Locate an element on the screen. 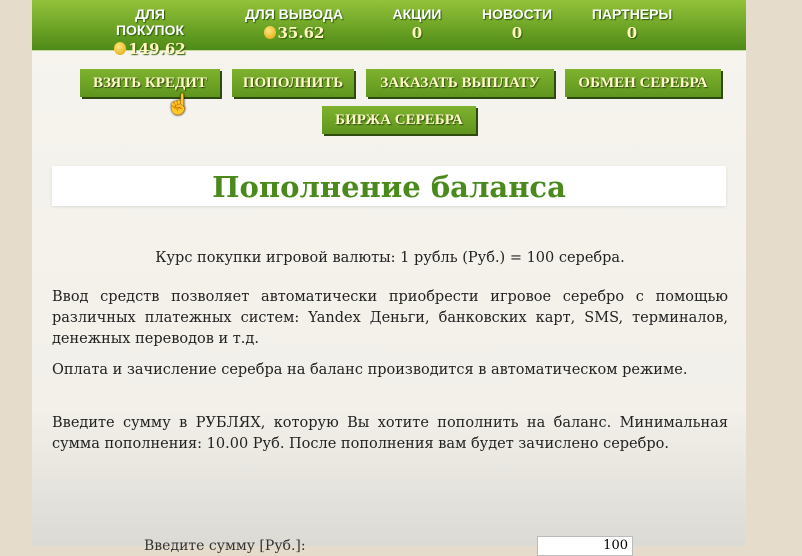  silver-exchange-button: ОБМЕН СЕРЕБРА is located at coordinates (643, 83).